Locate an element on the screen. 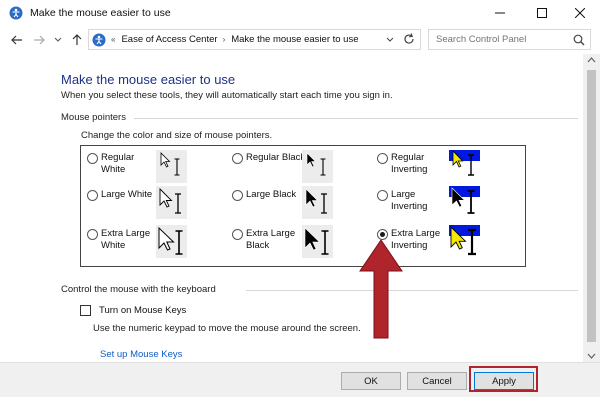  option-label: Large Black is located at coordinates (271, 194).